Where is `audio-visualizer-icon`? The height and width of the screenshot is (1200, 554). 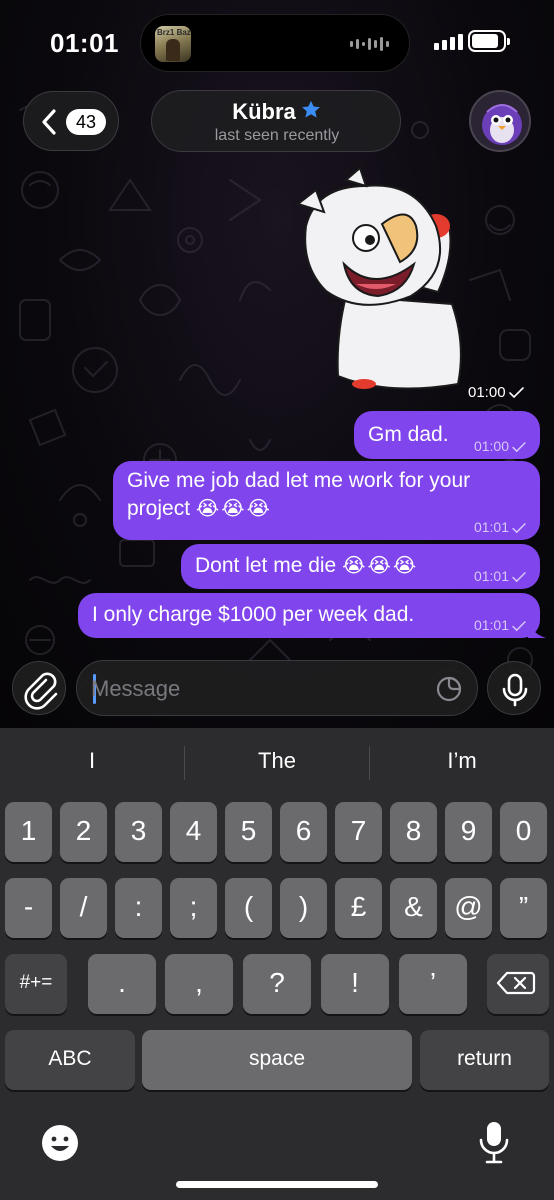 audio-visualizer-icon is located at coordinates (369, 44).